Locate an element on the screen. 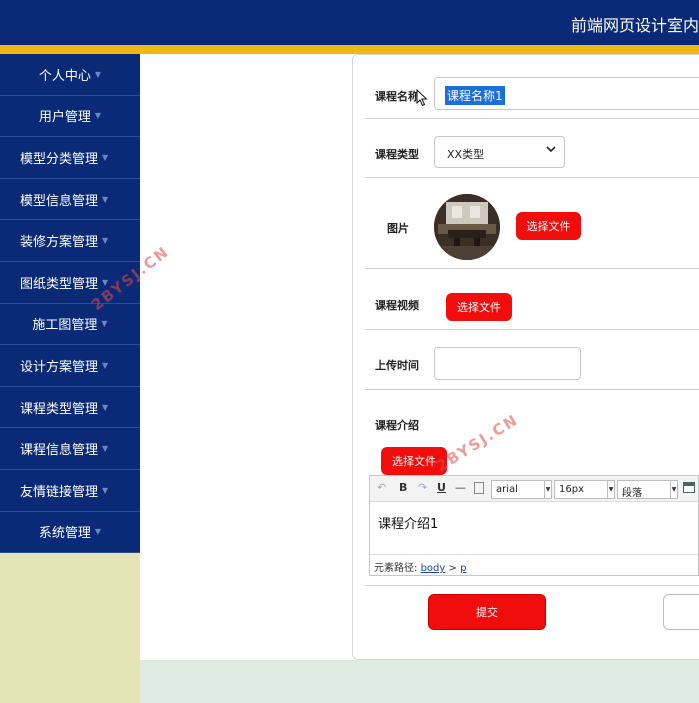  sidebar-item-label: 用户管理 is located at coordinates (64, 118).